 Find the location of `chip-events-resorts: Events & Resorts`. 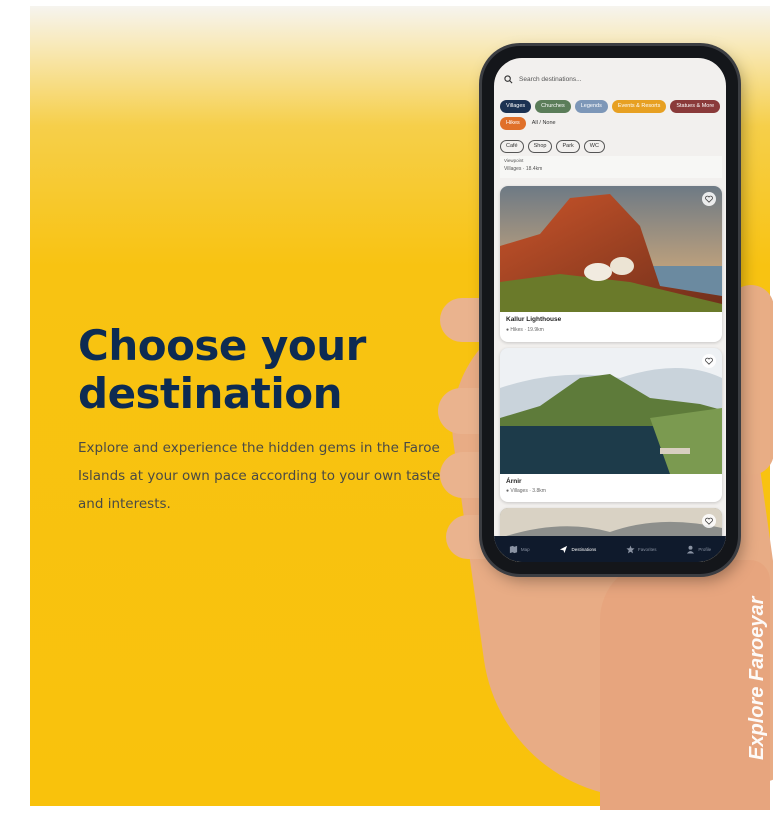

chip-events-resorts: Events & Resorts is located at coordinates (639, 106).